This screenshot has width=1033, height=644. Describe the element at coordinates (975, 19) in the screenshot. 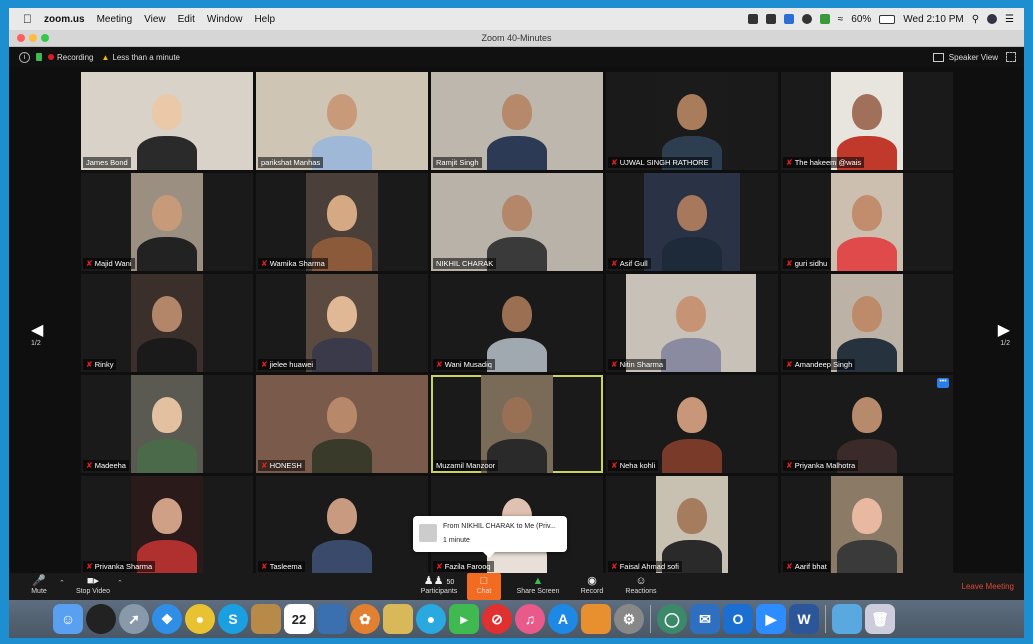

I see `spotlight-search-icon: ⚲` at that location.